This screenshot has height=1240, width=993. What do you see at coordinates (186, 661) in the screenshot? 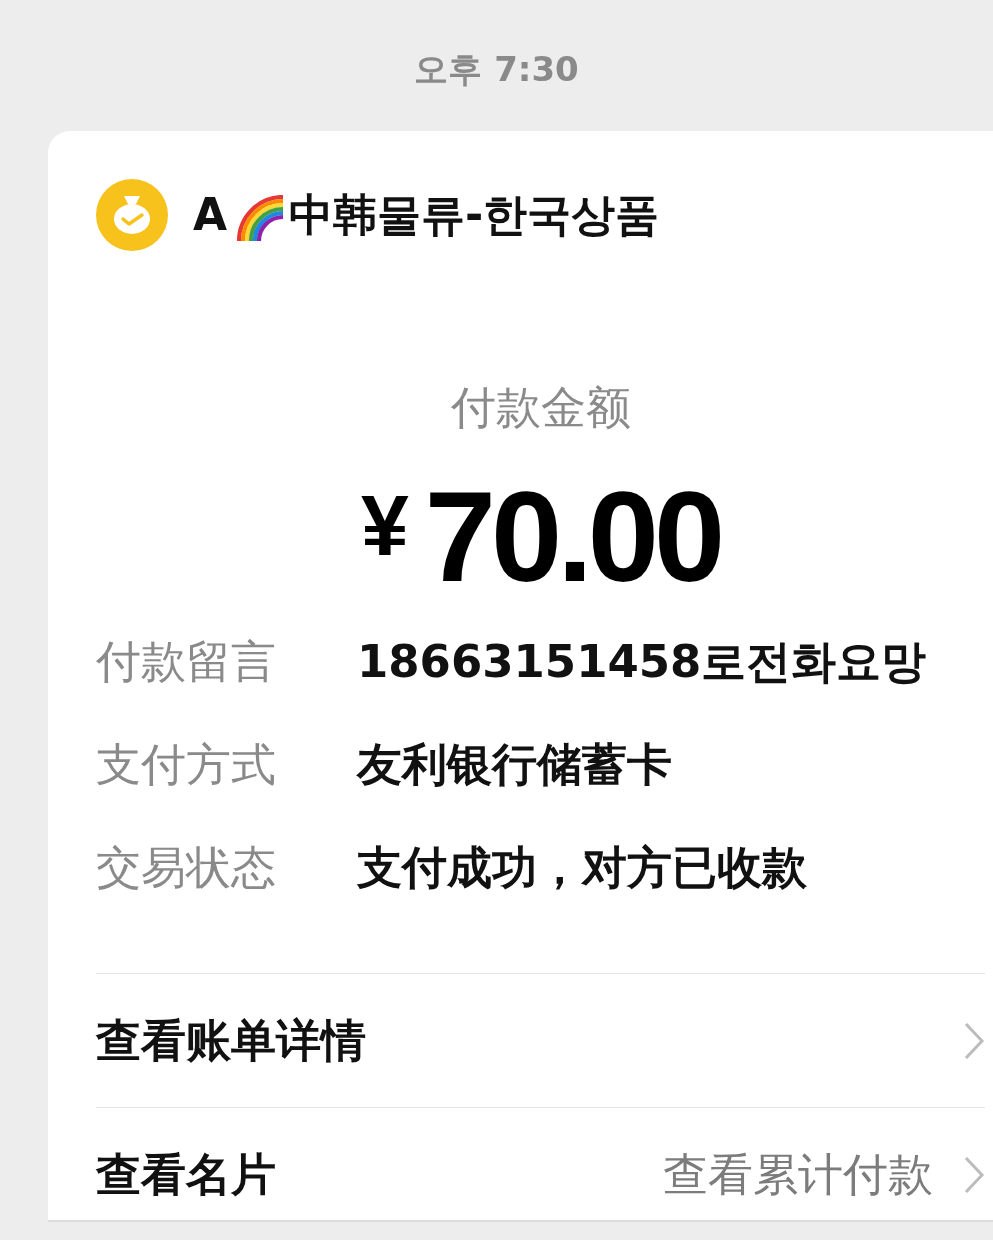
I see `detail-label: 付款留言` at bounding box center [186, 661].